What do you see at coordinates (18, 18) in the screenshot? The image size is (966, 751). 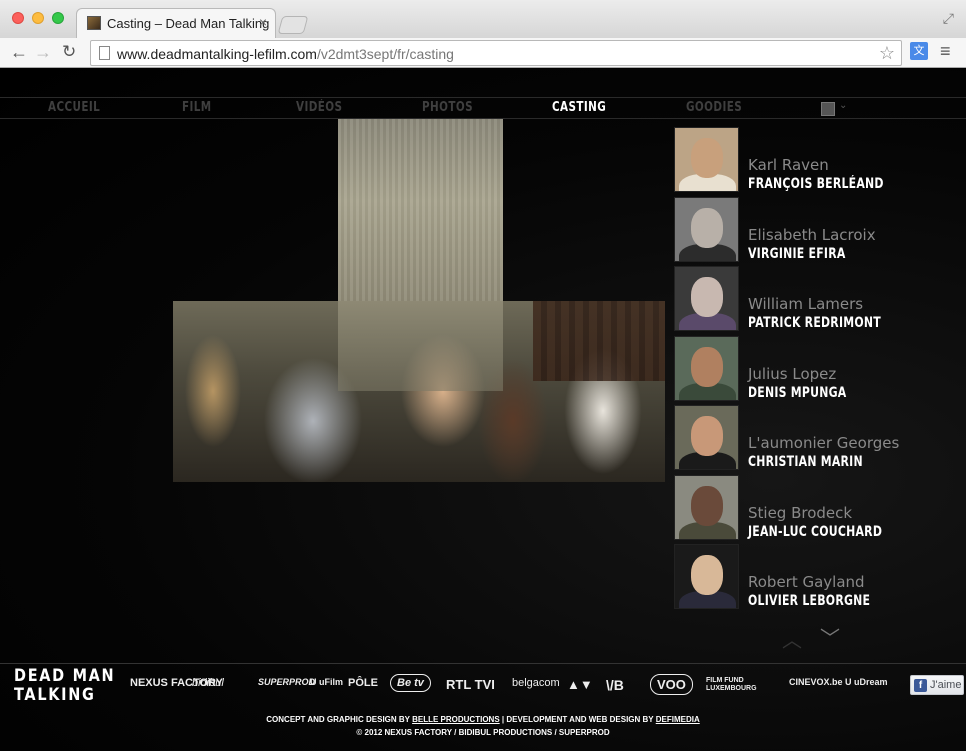 I see `window-close-button` at bounding box center [18, 18].